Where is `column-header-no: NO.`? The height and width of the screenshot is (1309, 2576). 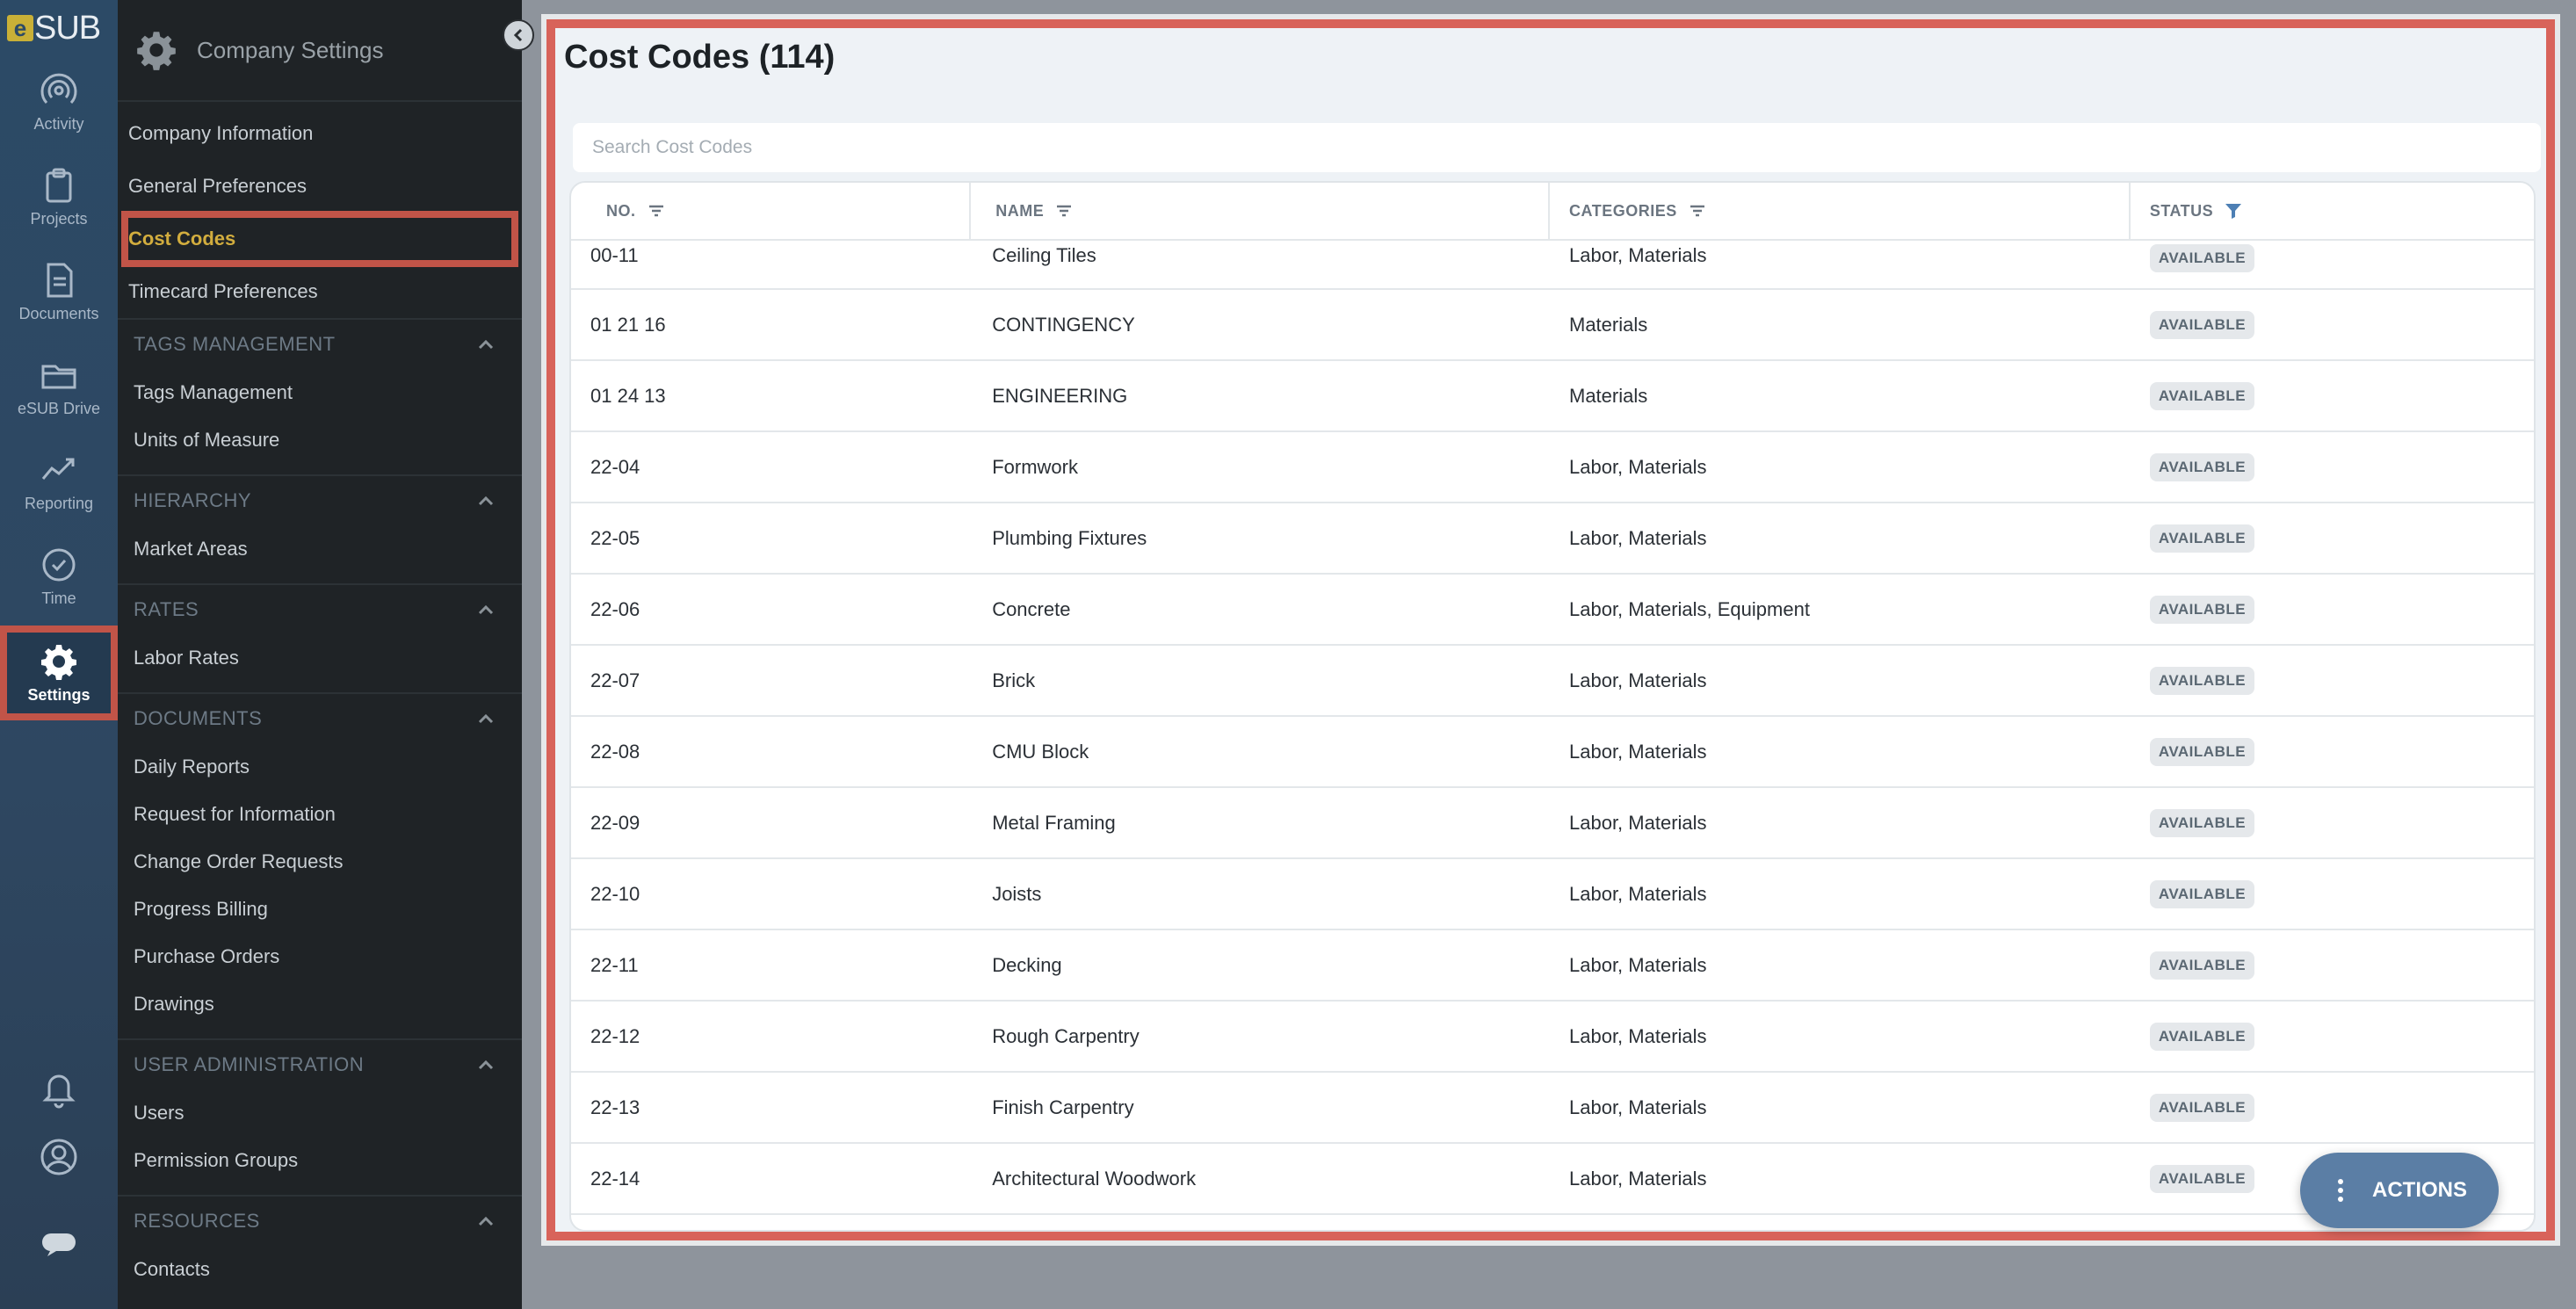 column-header-no: NO. is located at coordinates (771, 211).